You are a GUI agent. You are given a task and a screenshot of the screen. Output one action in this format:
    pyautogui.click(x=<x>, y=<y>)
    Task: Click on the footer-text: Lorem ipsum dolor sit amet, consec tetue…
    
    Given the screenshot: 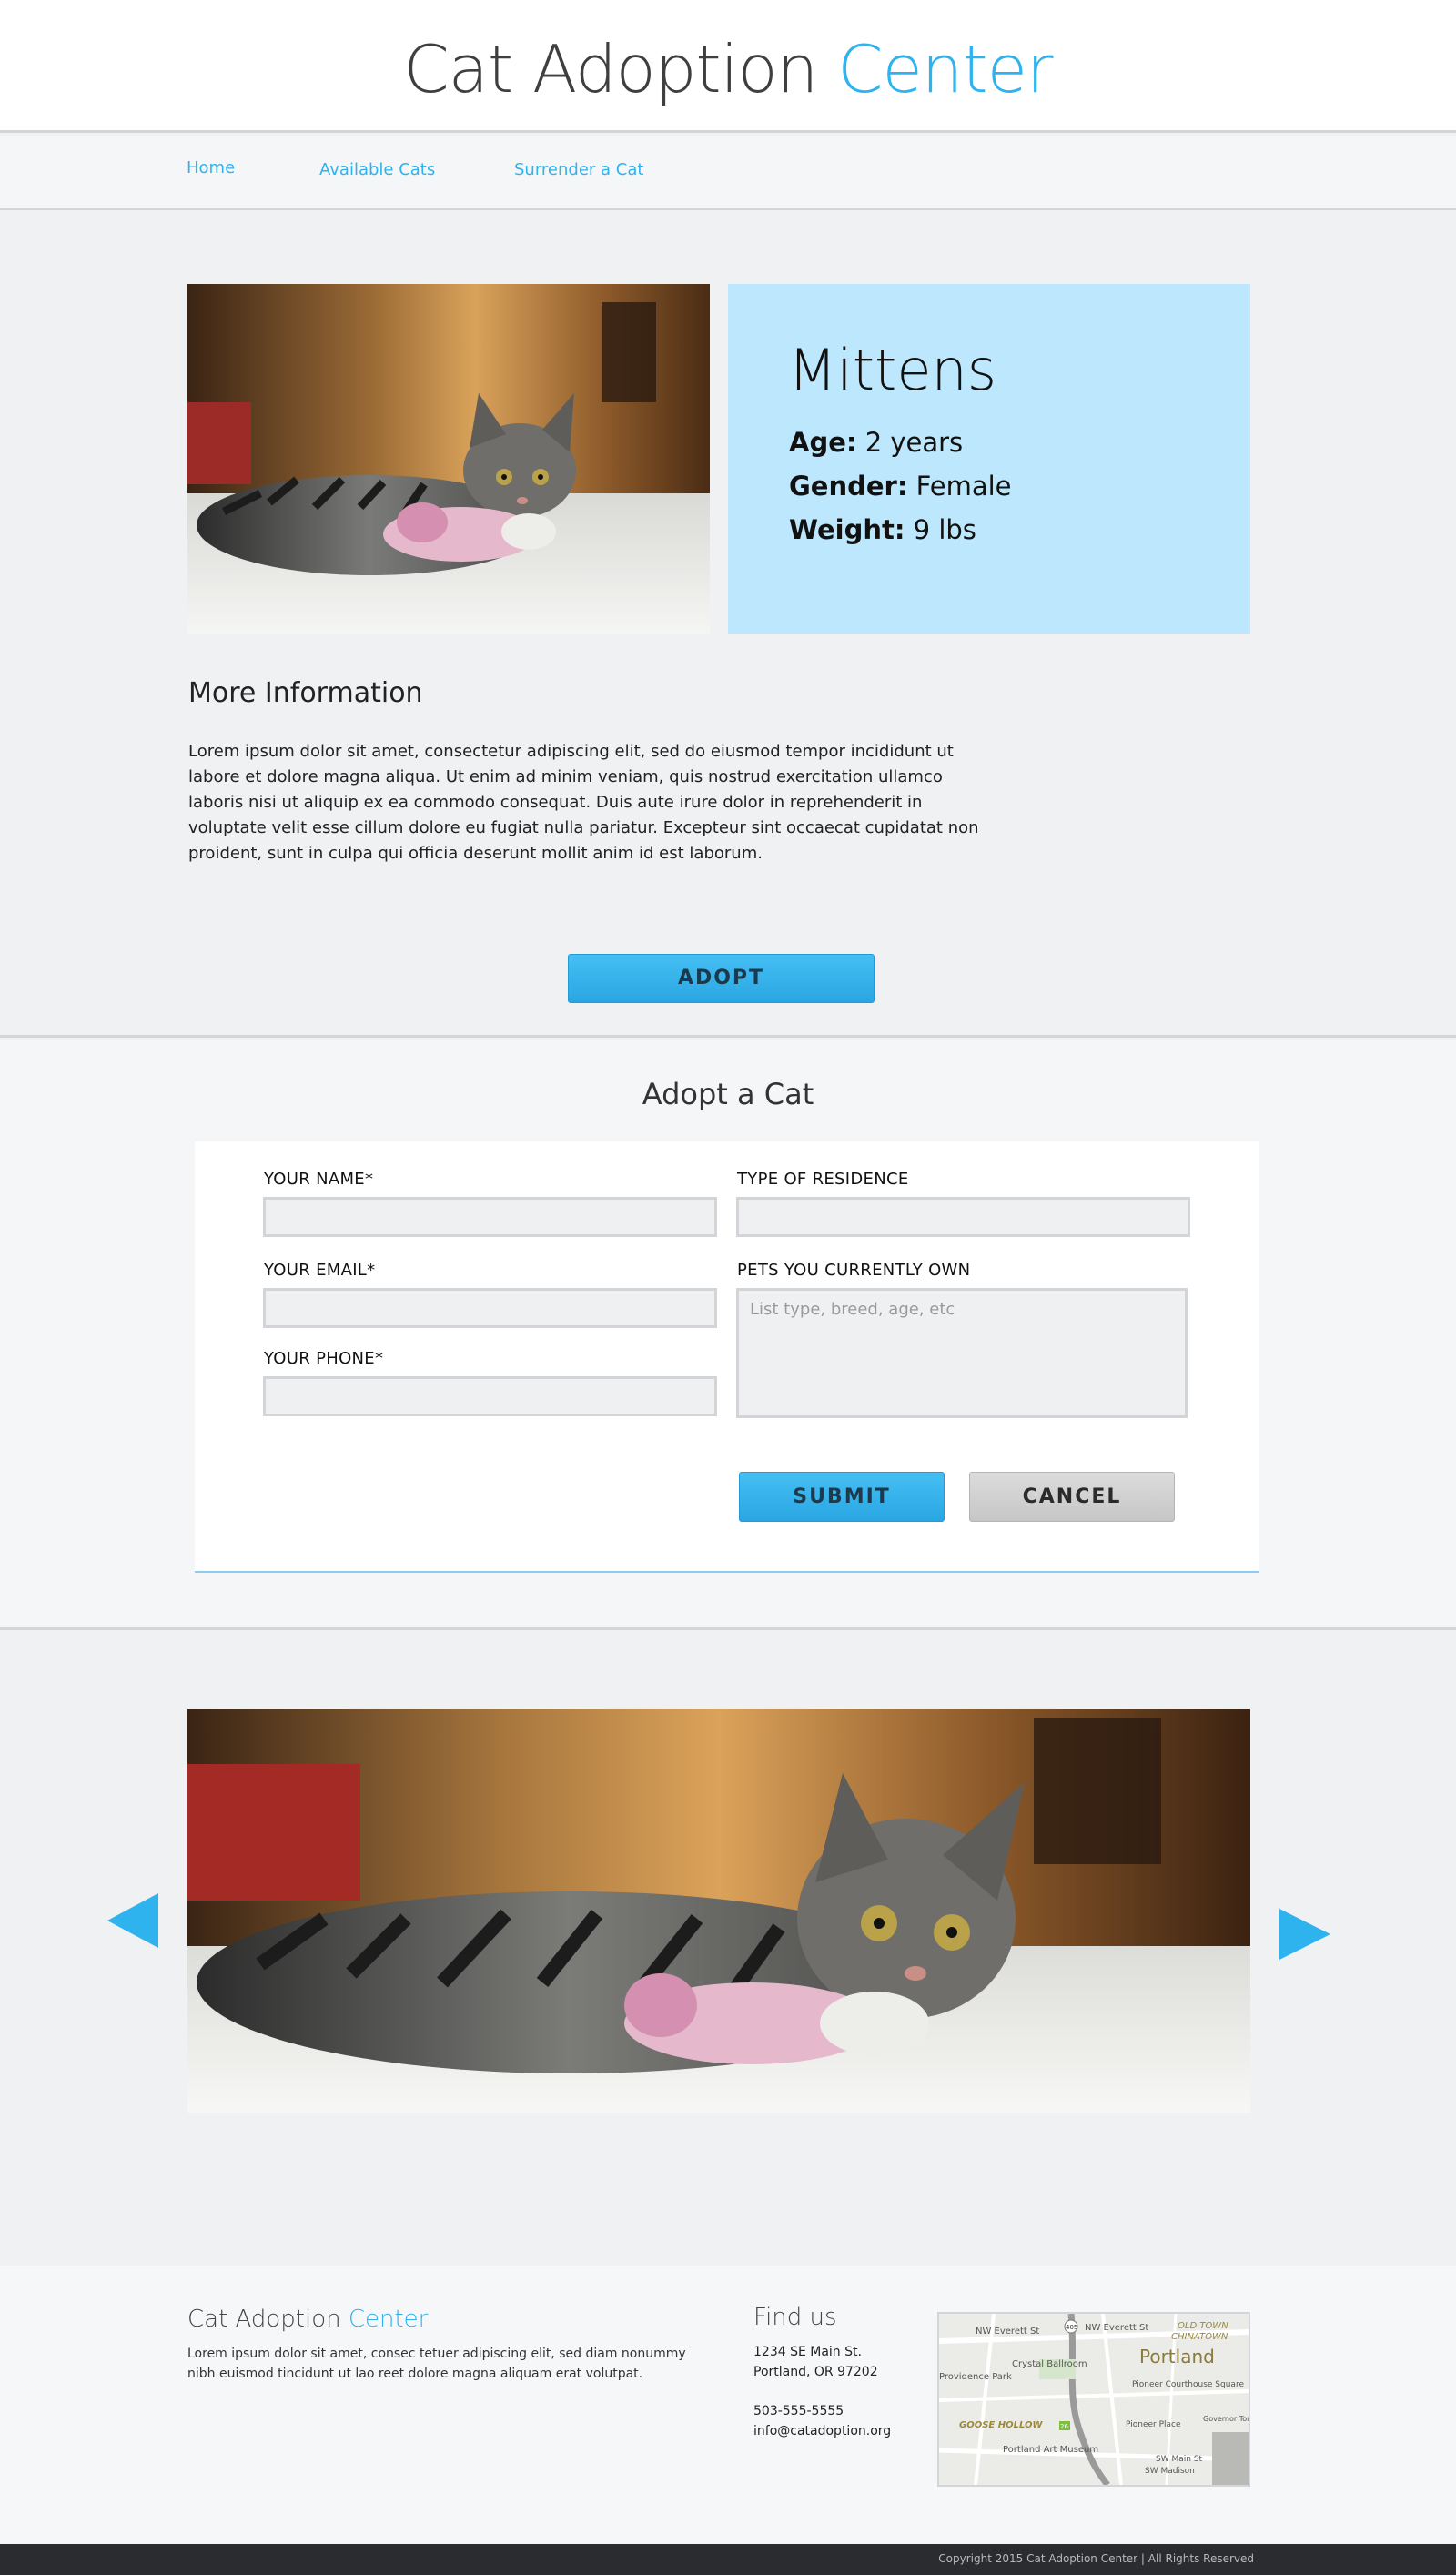 What is the action you would take?
    pyautogui.click(x=437, y=2364)
    